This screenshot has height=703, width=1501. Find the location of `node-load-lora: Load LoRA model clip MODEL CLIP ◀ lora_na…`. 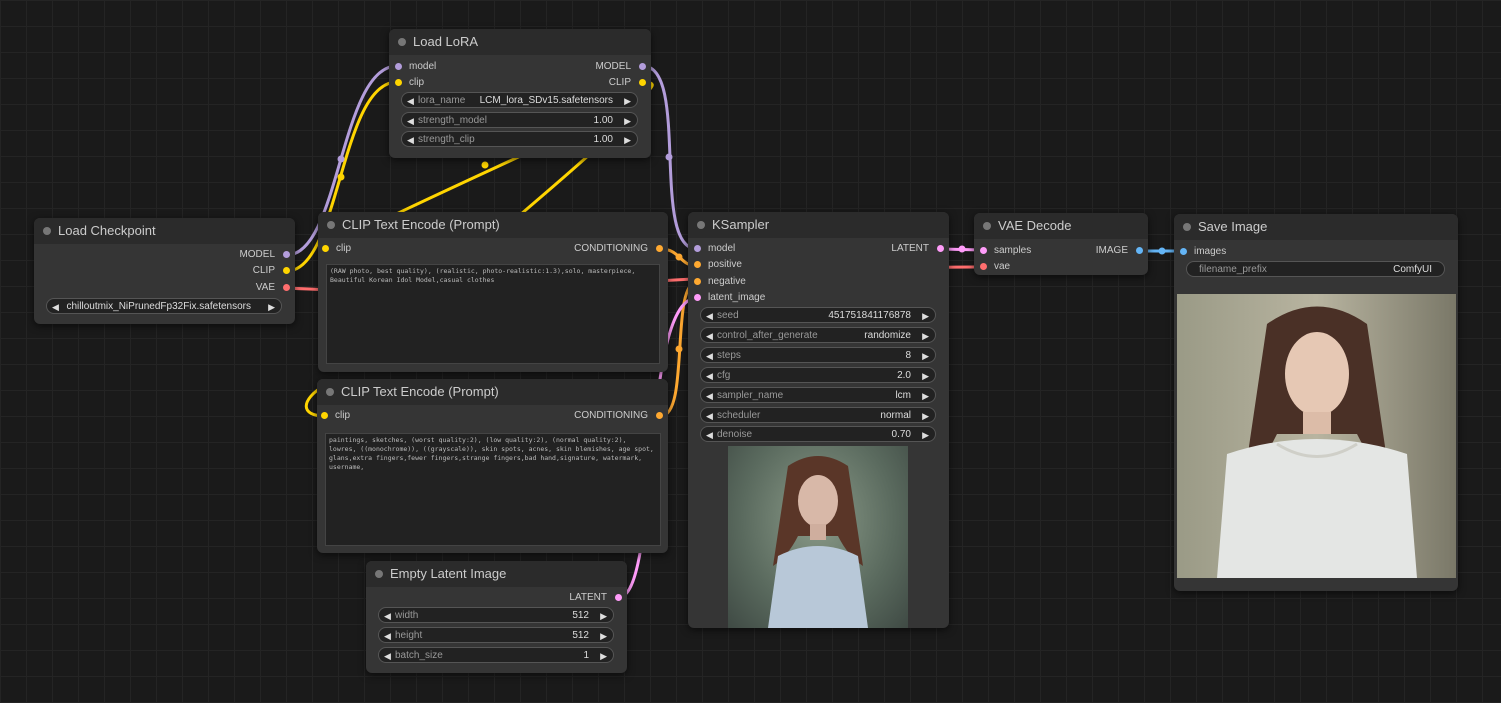

node-load-lora: Load LoRA model clip MODEL CLIP ◀ lora_na… is located at coordinates (520, 93).